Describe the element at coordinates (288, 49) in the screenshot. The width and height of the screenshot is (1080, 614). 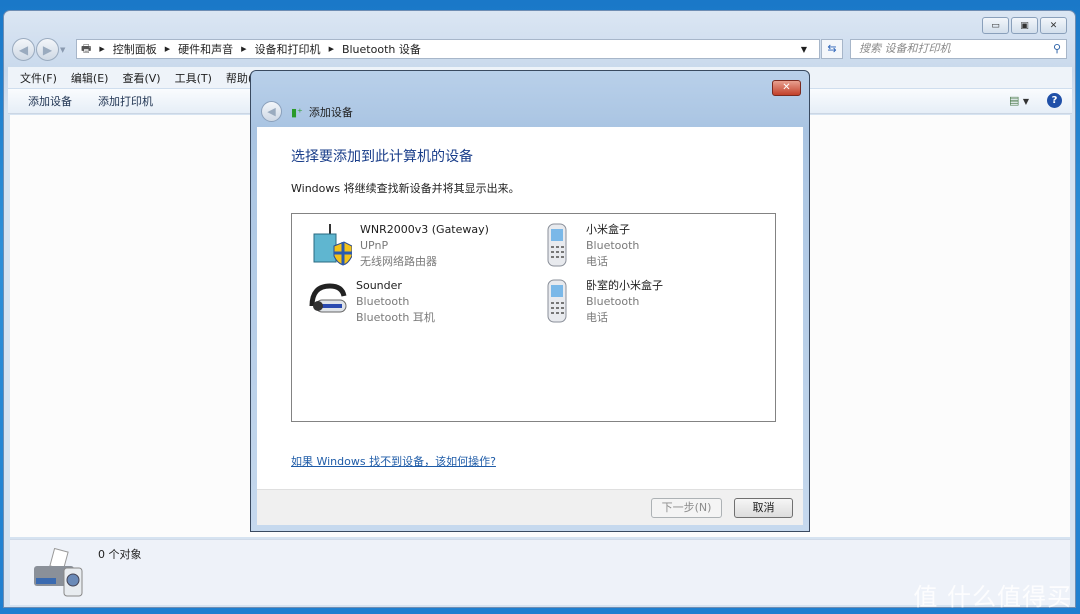
I see `breadcrumb-item: 设备和打印机` at that location.